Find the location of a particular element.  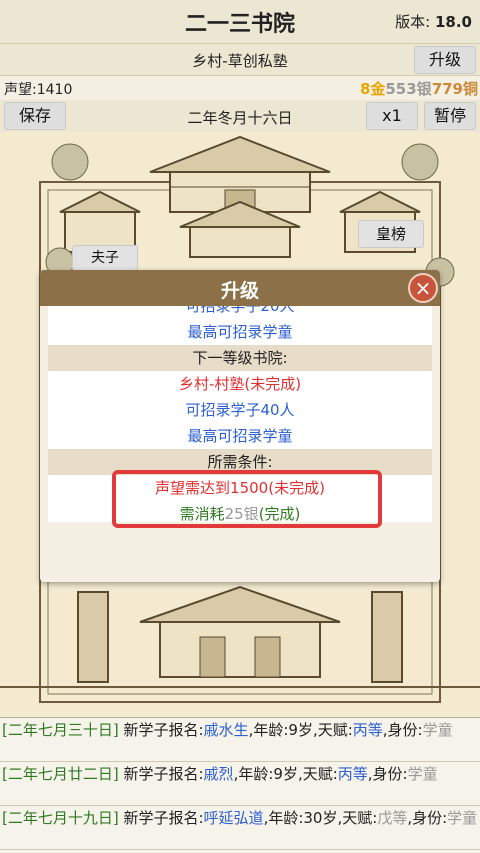

teacher-button: 夫子 is located at coordinates (105, 258).